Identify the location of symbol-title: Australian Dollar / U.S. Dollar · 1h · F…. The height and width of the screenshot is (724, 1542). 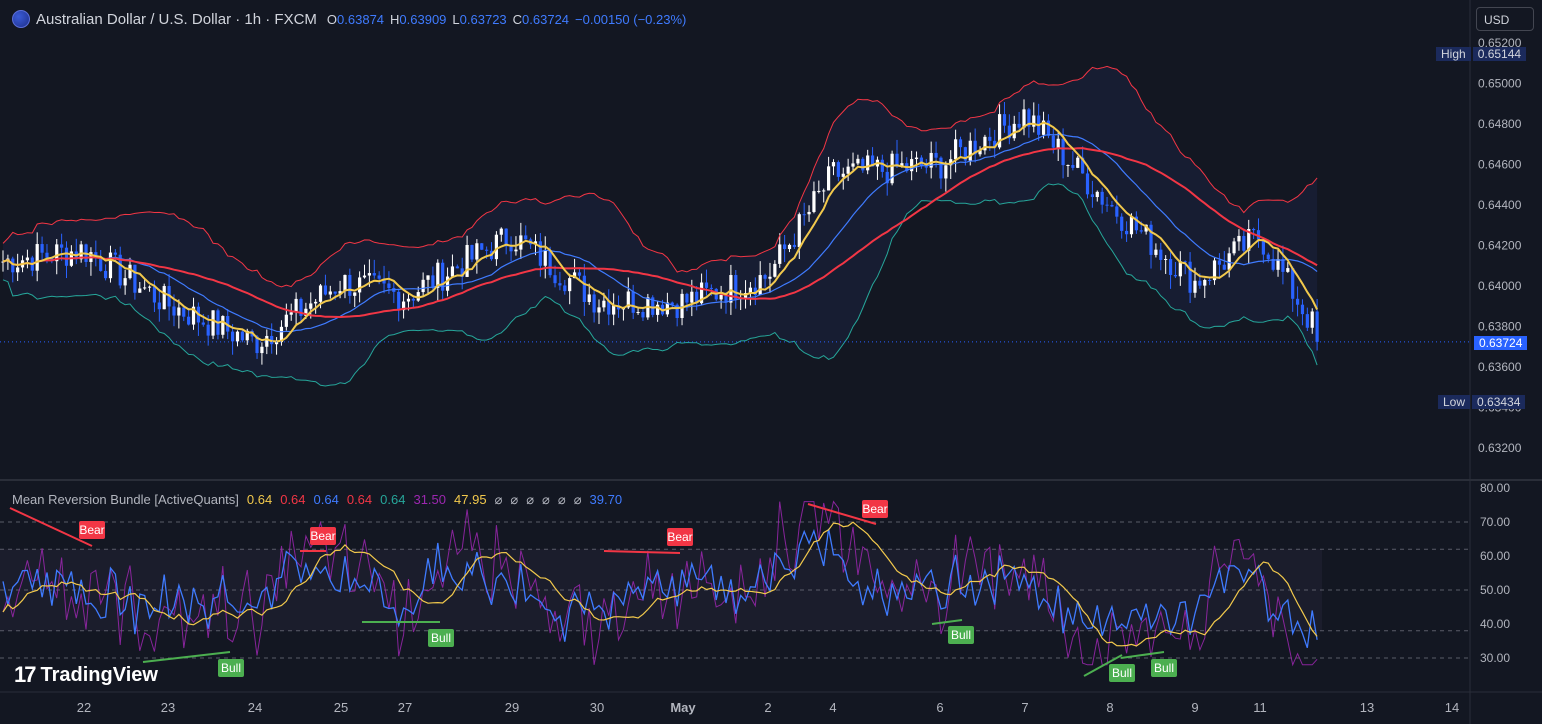
(176, 19).